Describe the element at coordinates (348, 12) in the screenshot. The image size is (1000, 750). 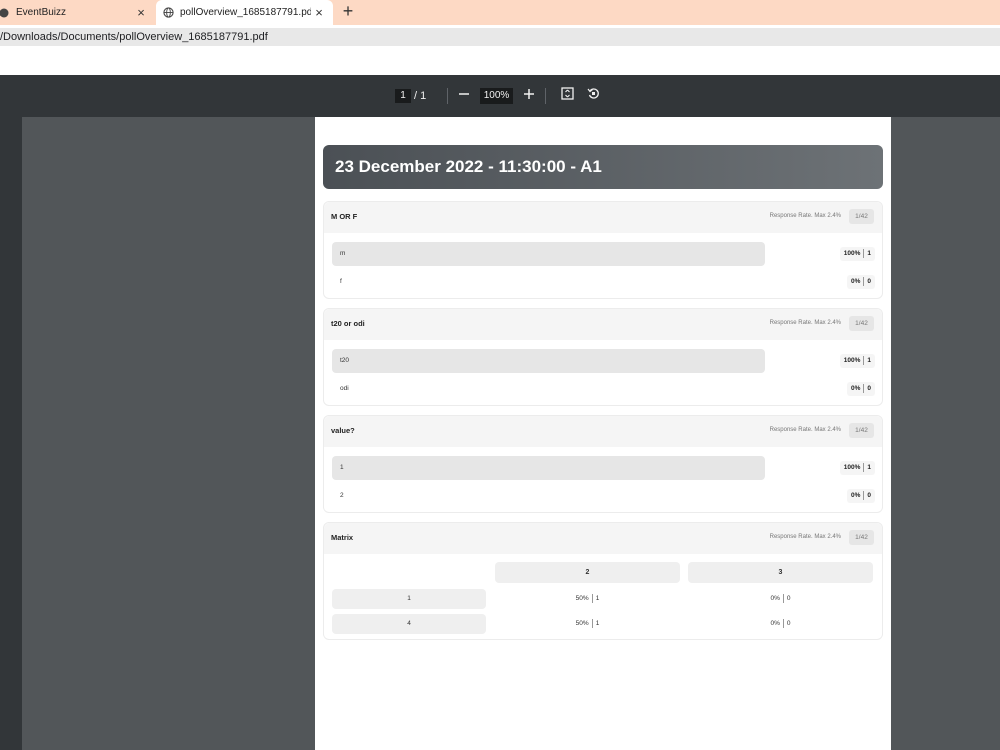
I see `new-tab-button: +` at that location.